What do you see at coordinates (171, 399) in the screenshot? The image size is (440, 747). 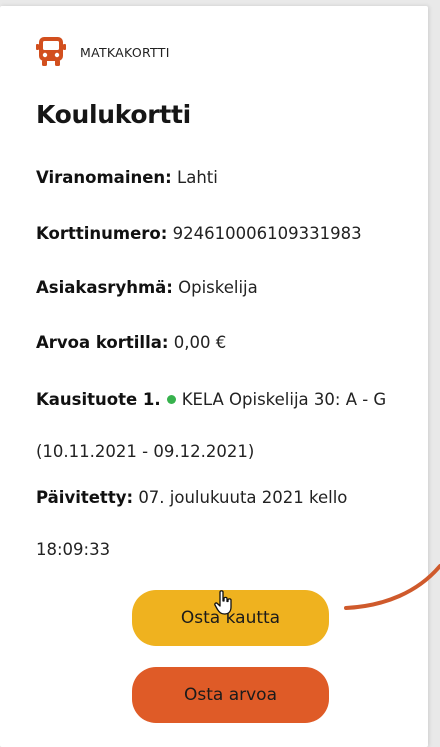 I see `active-status-dot` at bounding box center [171, 399].